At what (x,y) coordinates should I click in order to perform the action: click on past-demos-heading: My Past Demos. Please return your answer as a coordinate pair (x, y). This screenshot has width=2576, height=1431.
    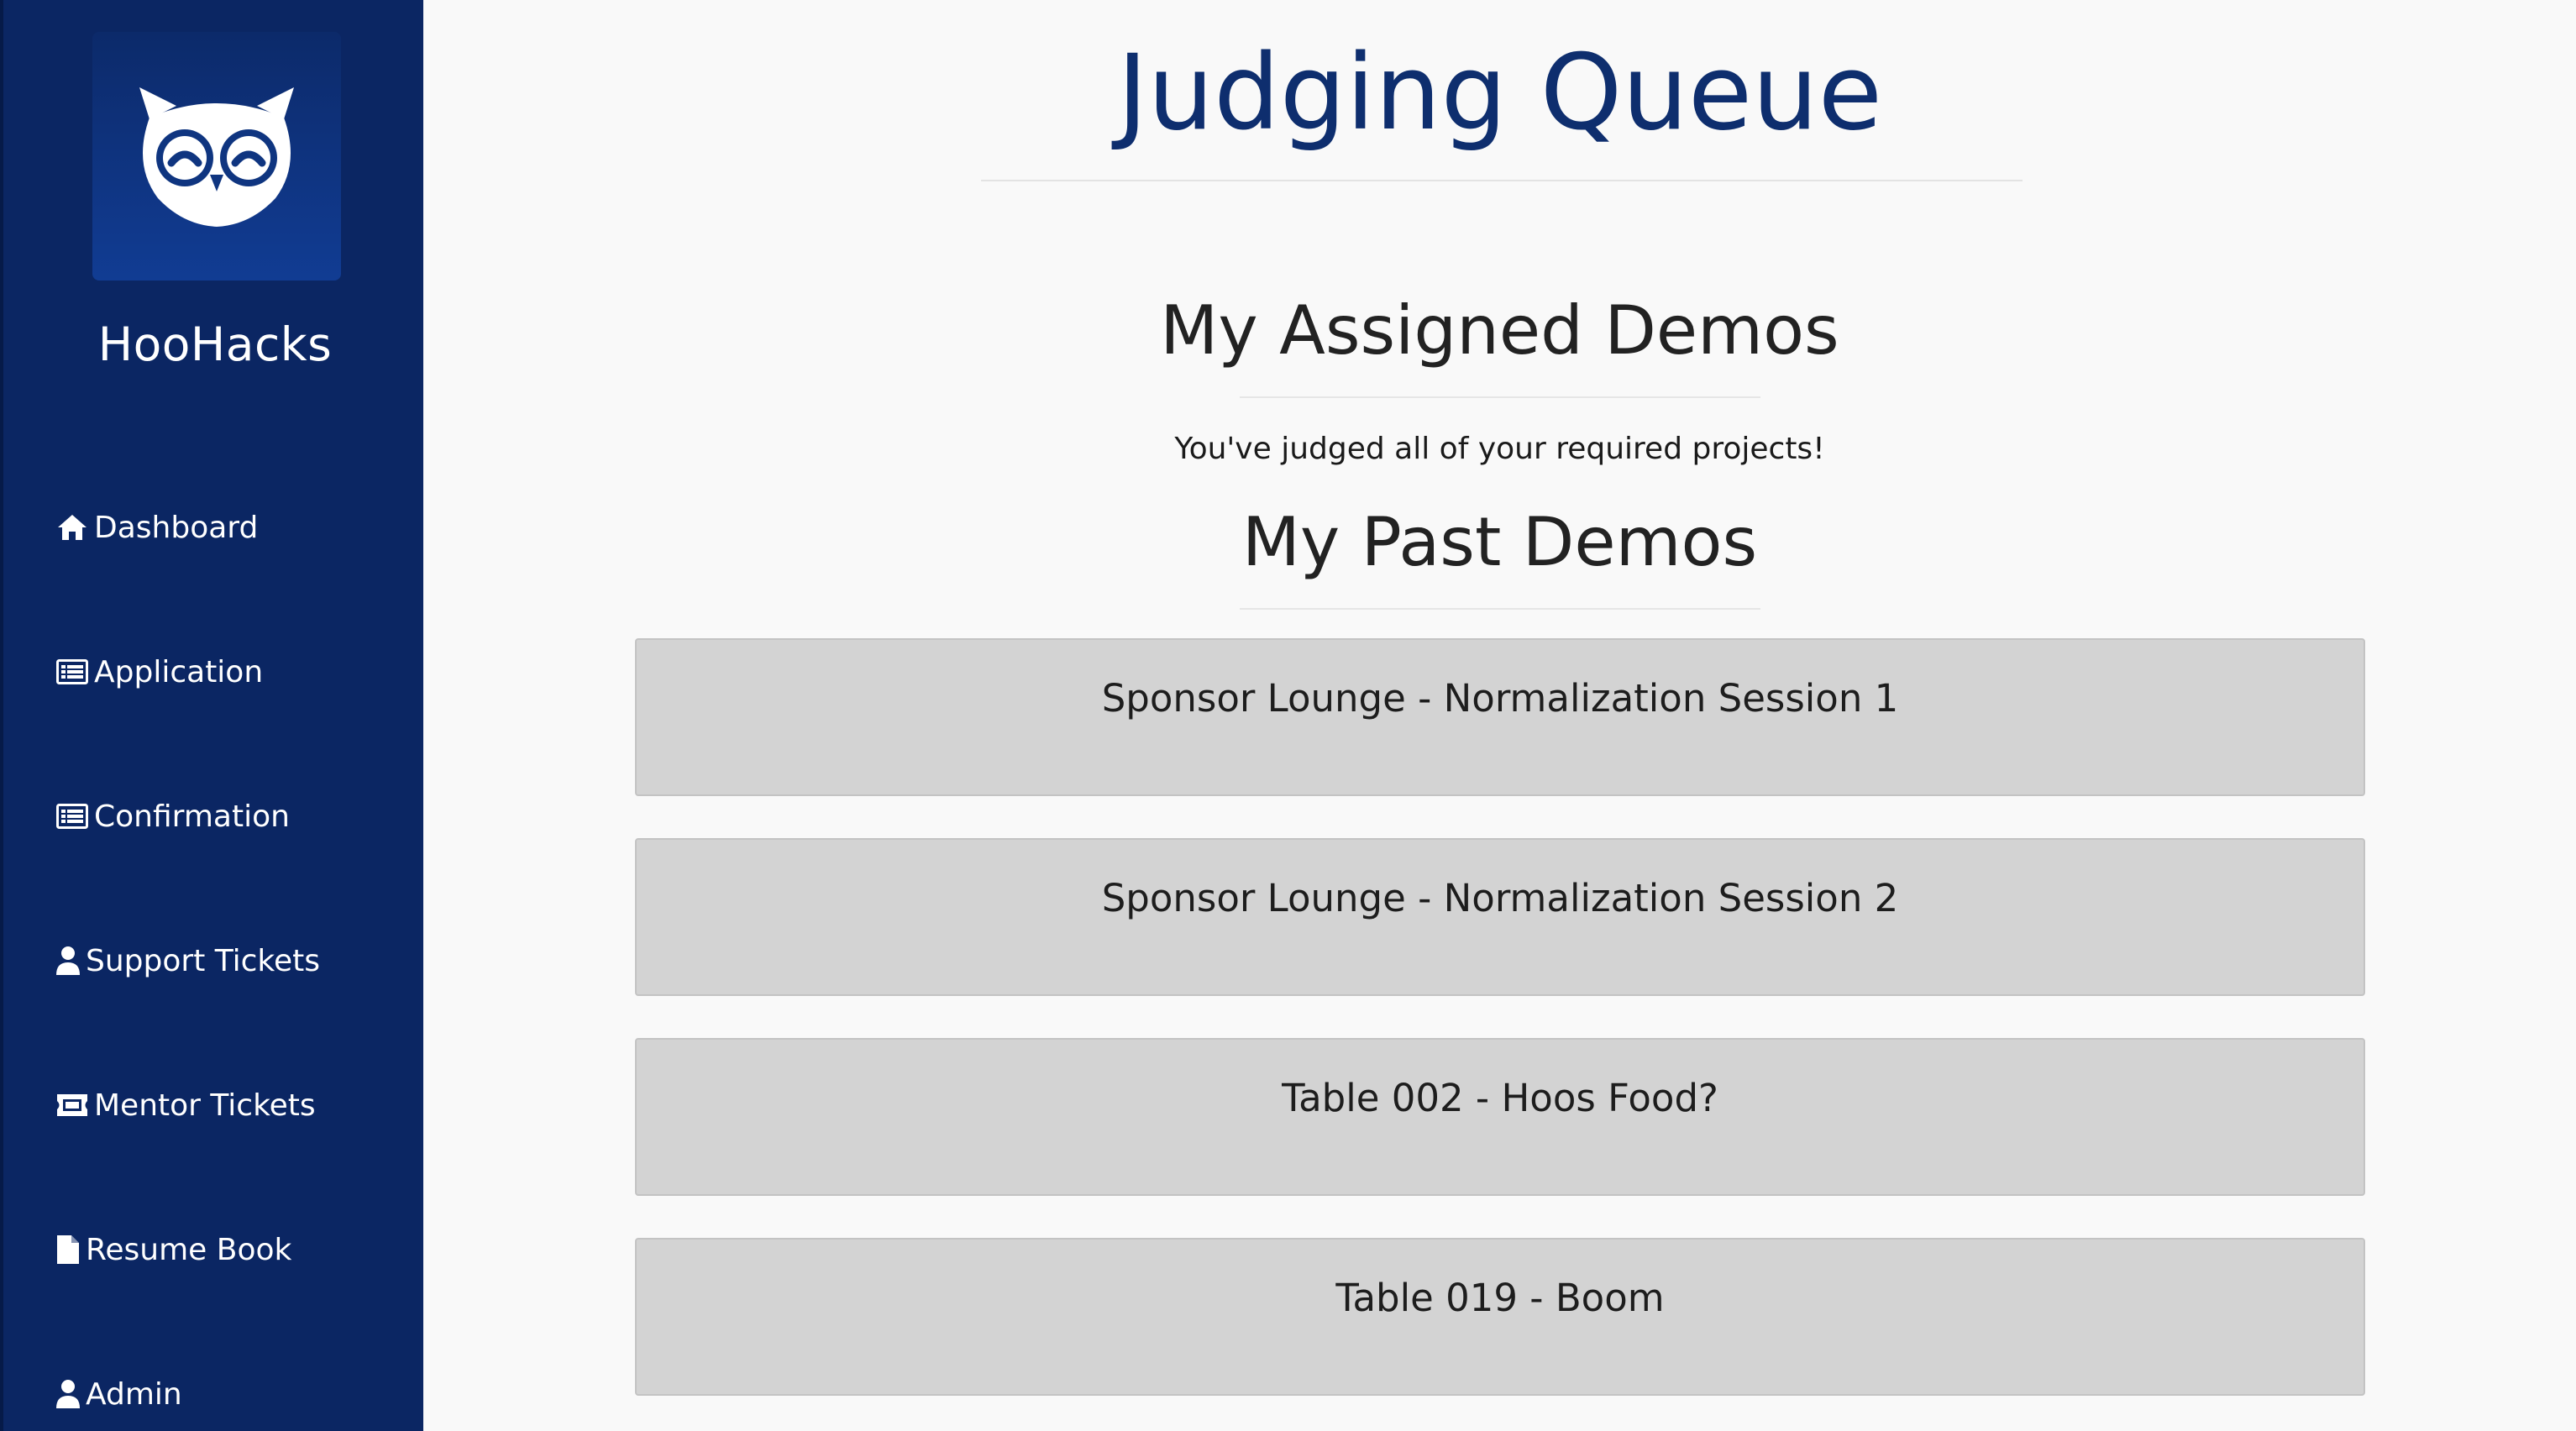
    Looking at the image, I should click on (1499, 542).